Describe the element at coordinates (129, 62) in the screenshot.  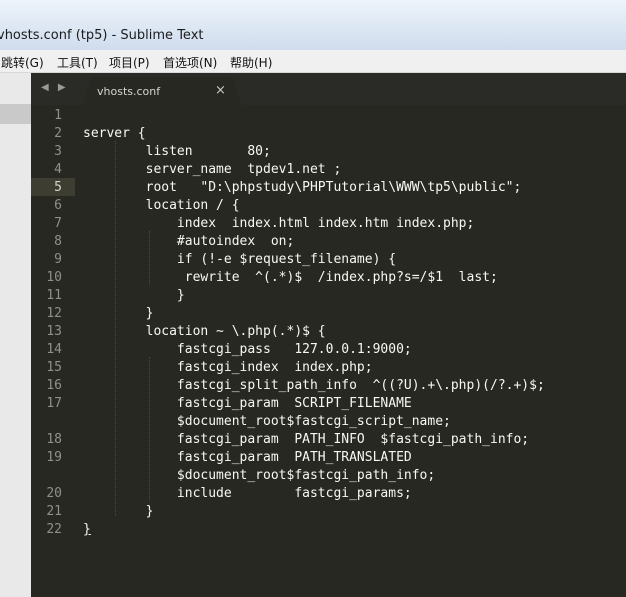
I see `menu-project: 项目(P)` at that location.